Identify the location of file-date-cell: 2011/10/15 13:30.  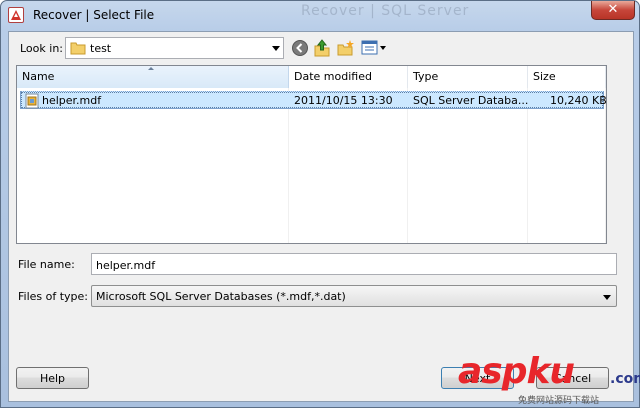
(343, 100).